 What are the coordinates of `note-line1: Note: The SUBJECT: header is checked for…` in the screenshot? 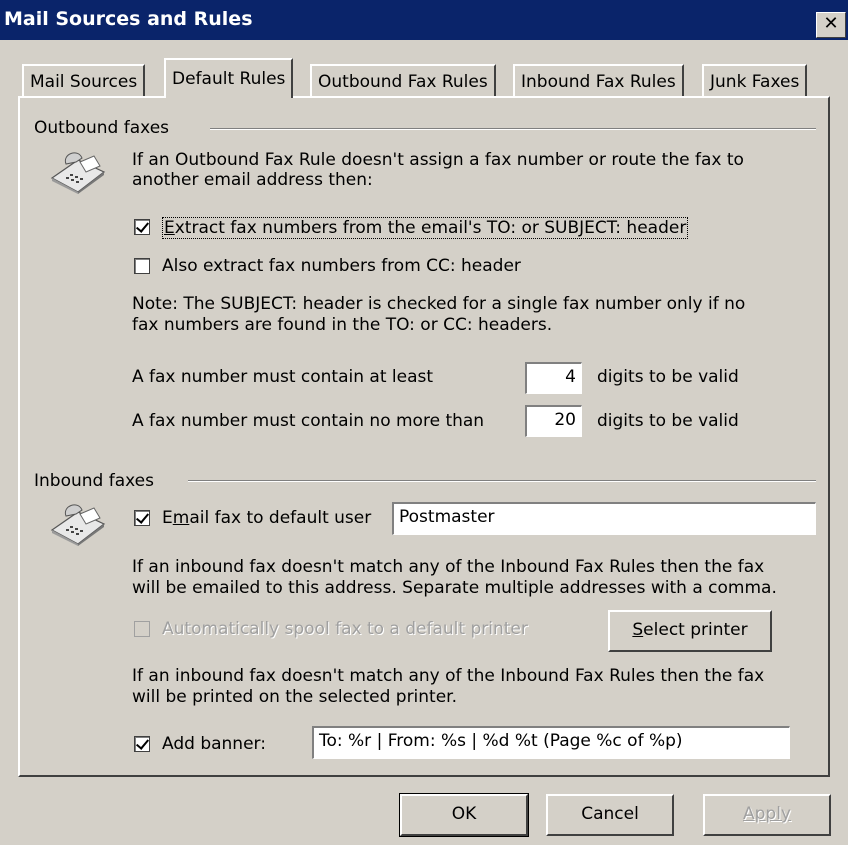 It's located at (439, 304).